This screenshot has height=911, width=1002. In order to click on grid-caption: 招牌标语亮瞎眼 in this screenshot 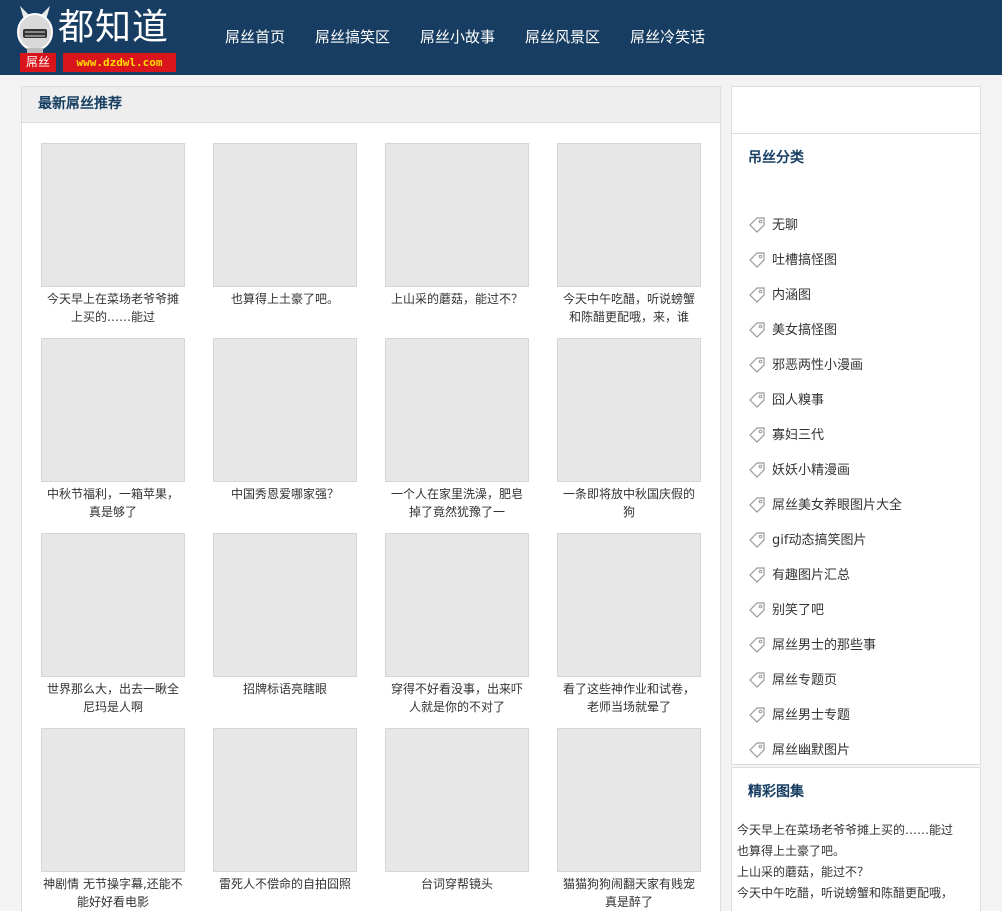, I will do `click(285, 698)`.